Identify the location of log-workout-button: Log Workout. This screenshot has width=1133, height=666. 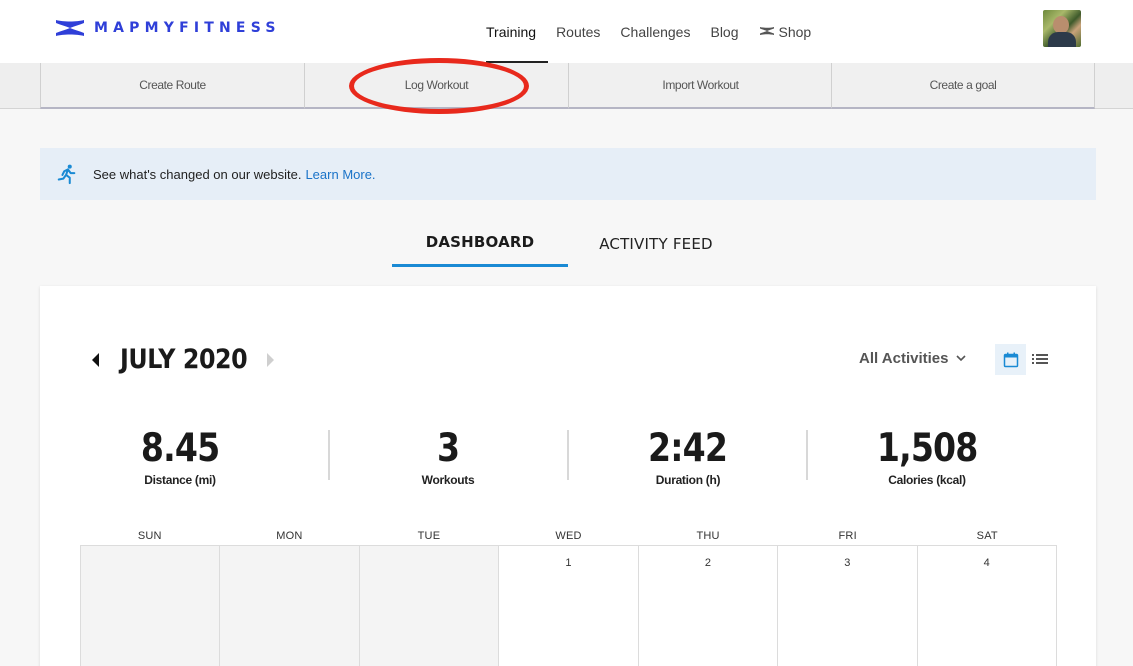
(436, 86).